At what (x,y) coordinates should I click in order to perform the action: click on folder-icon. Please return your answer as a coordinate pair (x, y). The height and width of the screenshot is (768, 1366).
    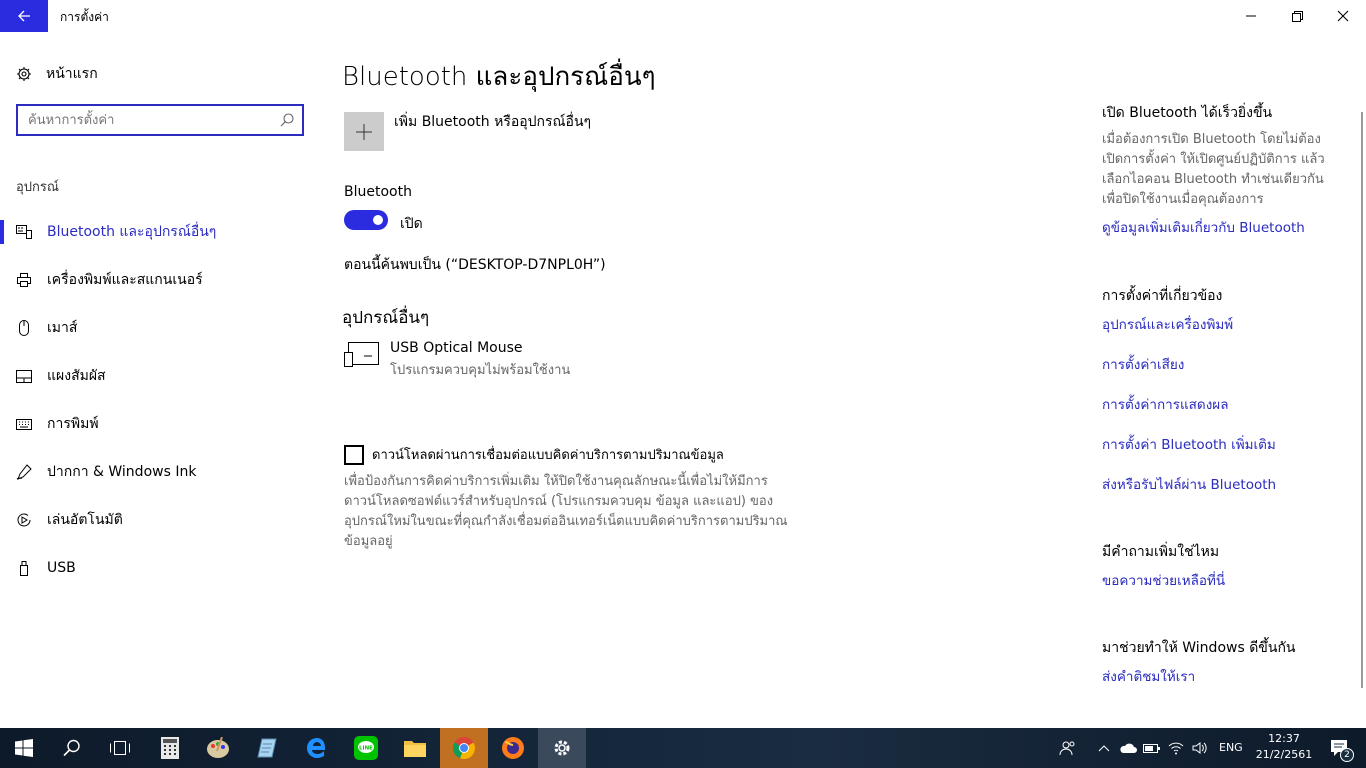
    Looking at the image, I should click on (415, 749).